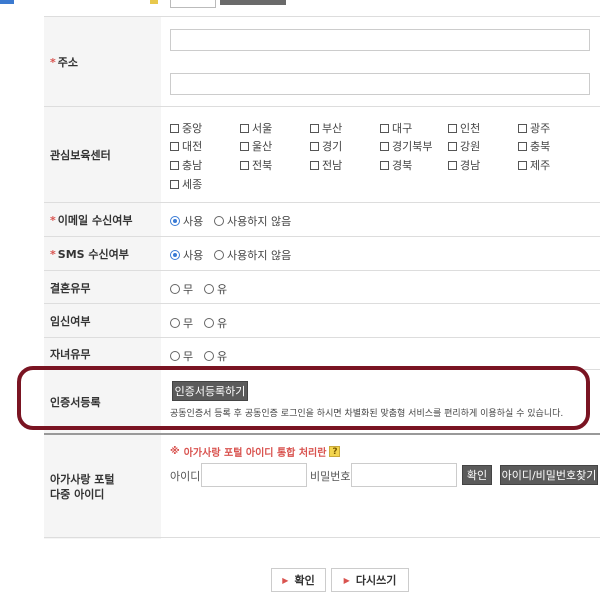 This screenshot has width=600, height=600. I want to click on marriage-row: 결혼유무 무 유, so click(322, 287).